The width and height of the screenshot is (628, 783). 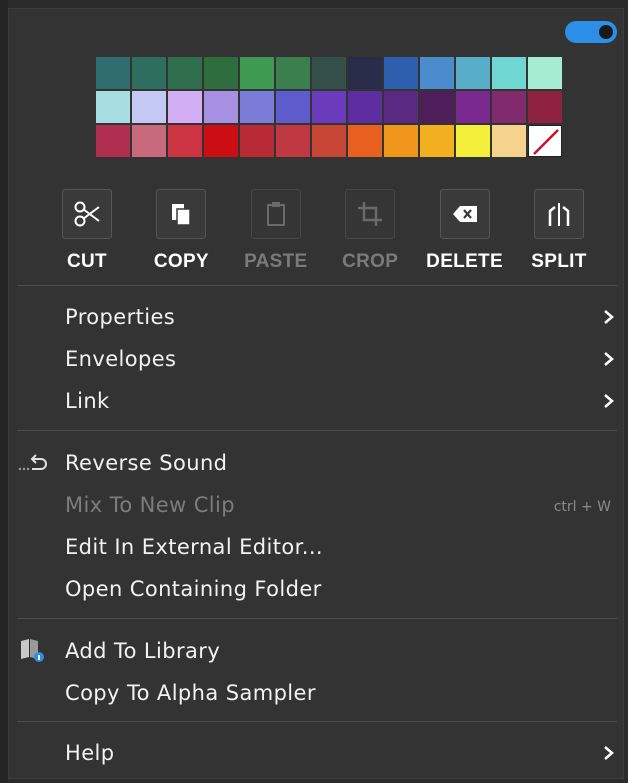 I want to click on no-color-swatch, so click(x=545, y=141).